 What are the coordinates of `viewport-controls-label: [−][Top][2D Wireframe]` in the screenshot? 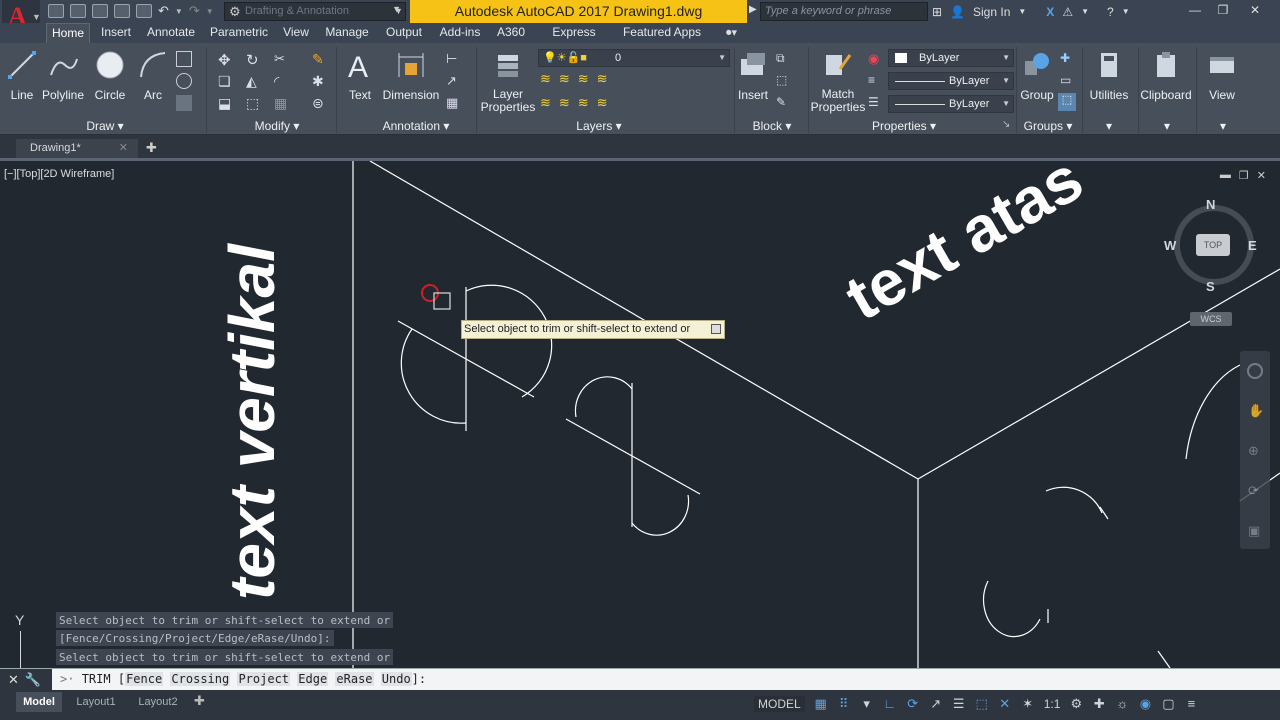 It's located at (59, 174).